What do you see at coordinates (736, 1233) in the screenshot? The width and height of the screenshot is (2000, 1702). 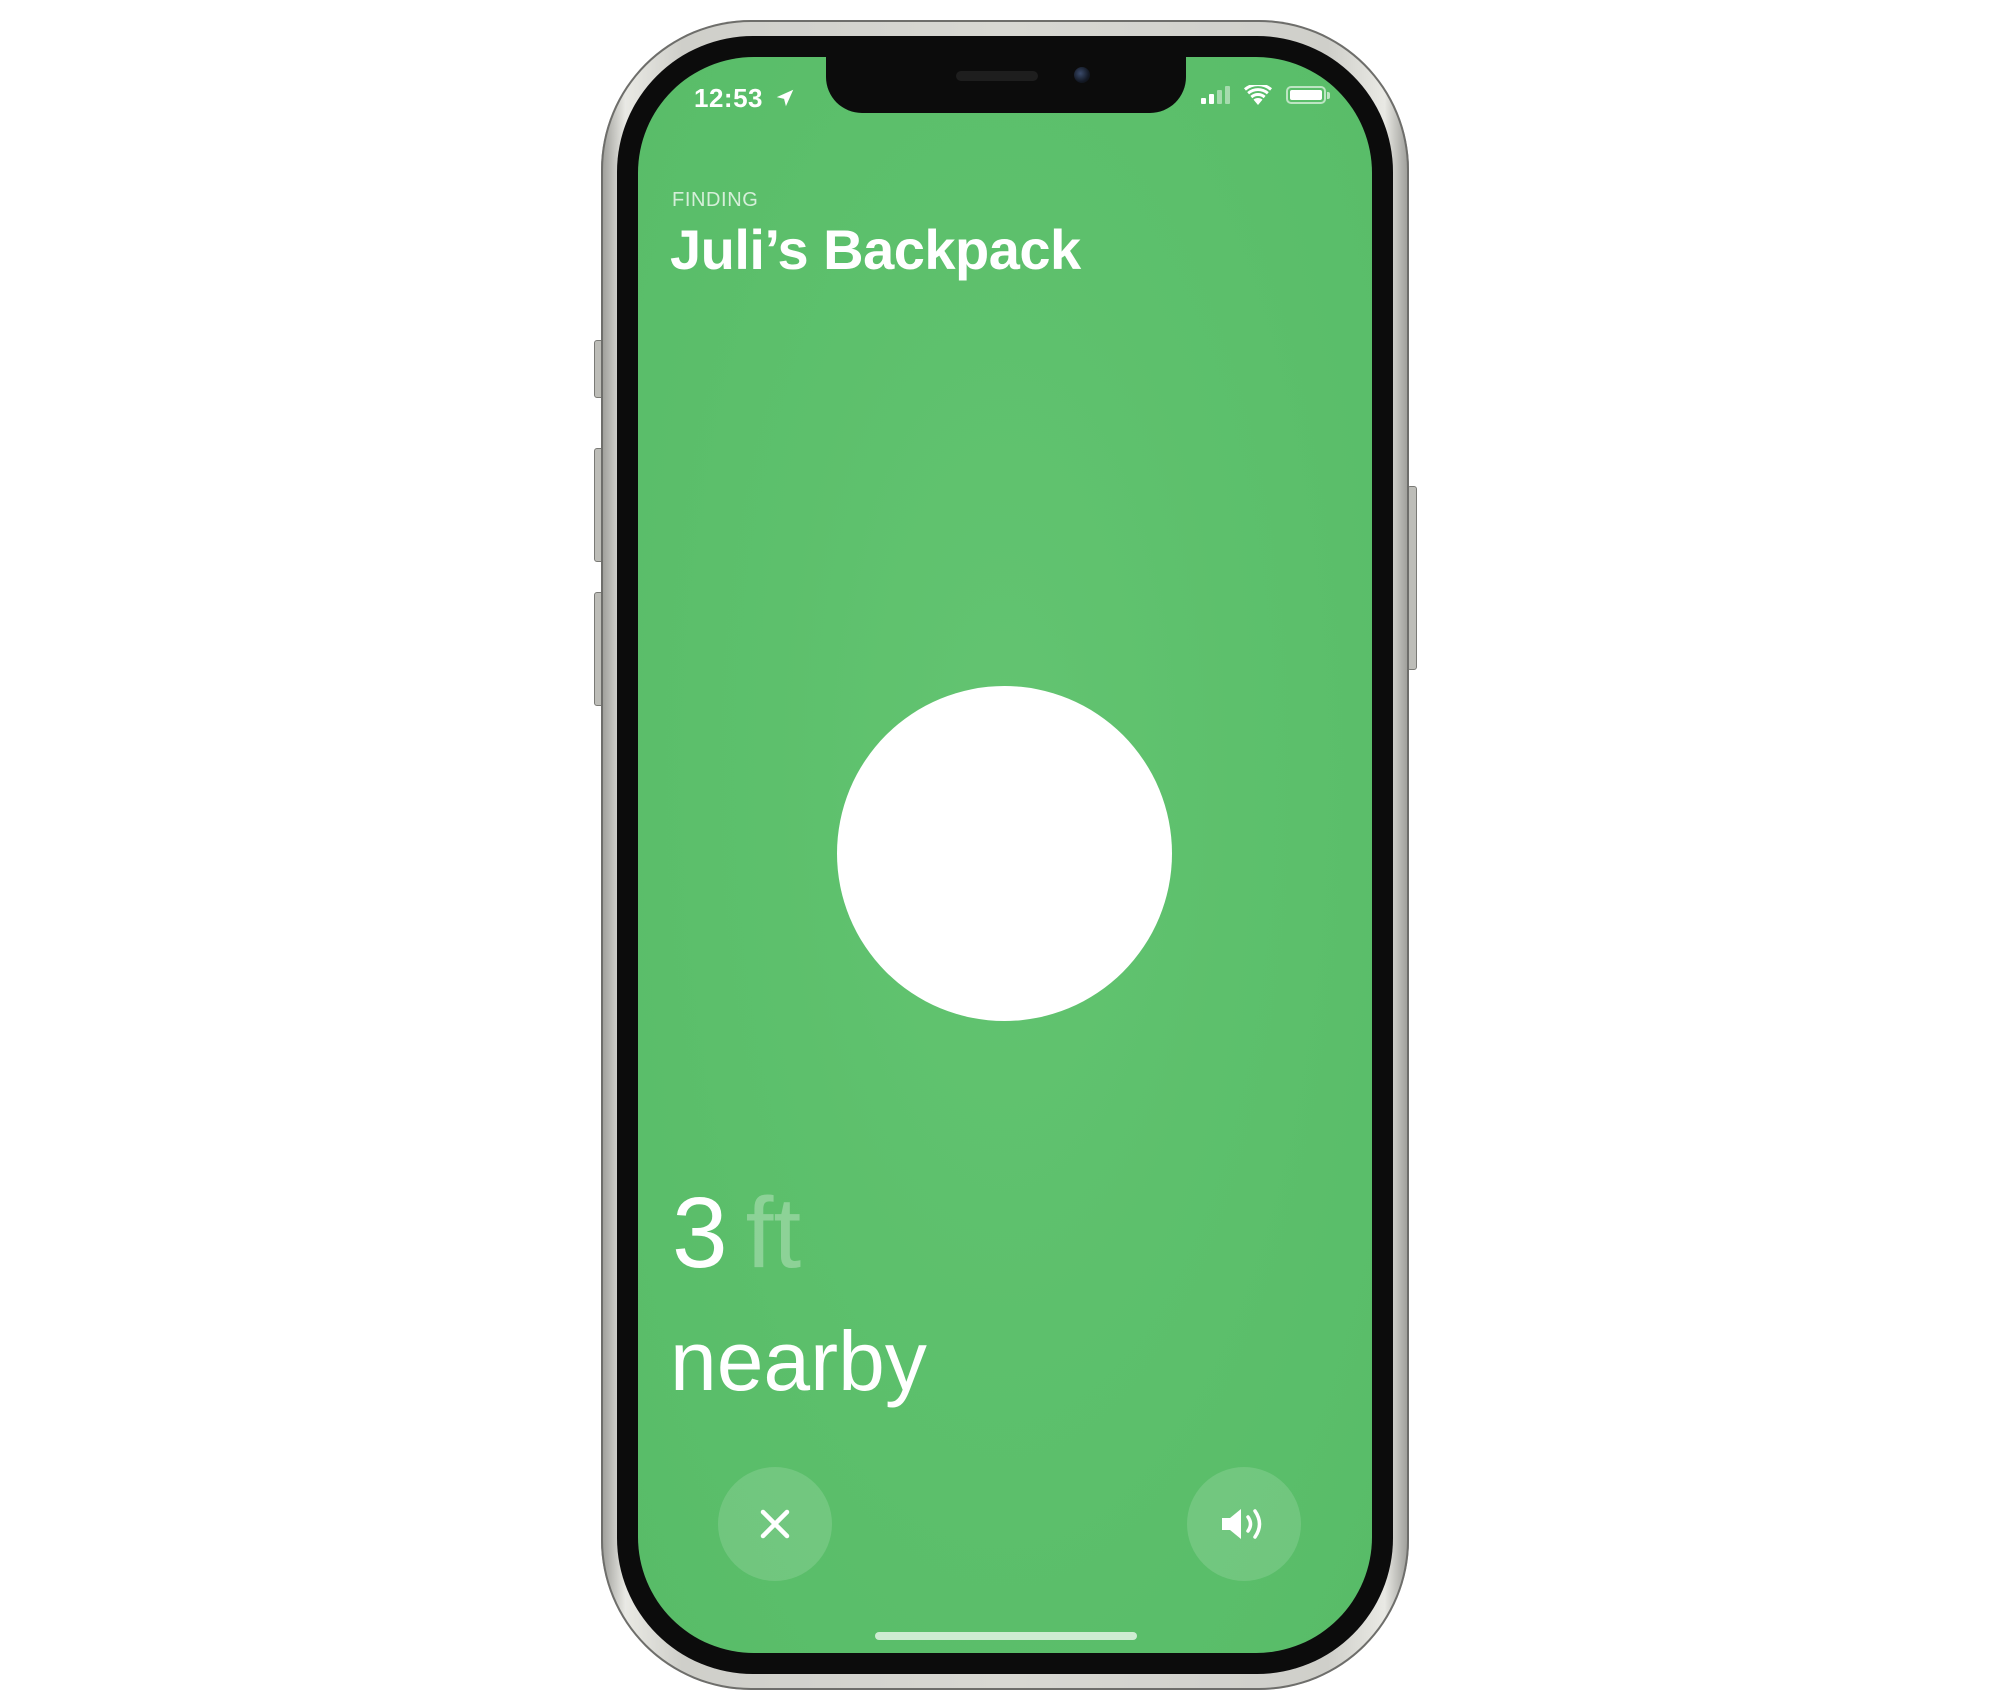 I see `distance-readout: 3 ft` at bounding box center [736, 1233].